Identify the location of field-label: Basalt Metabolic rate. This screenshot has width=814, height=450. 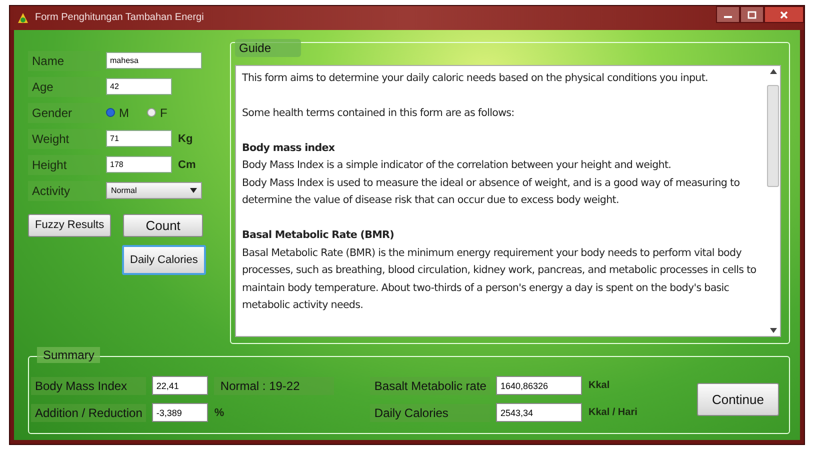
(430, 385).